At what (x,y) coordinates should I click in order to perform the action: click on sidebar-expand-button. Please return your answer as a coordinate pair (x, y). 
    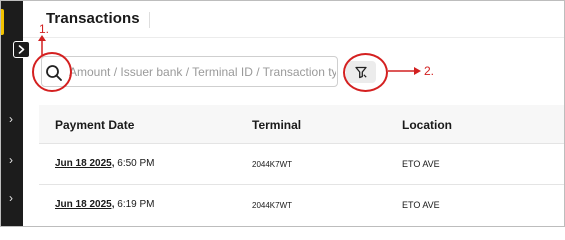
    Looking at the image, I should click on (21, 49).